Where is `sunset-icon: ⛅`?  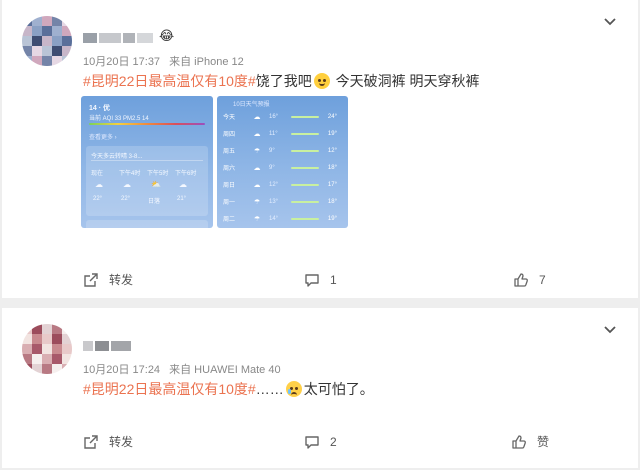 sunset-icon: ⛅ is located at coordinates (156, 184).